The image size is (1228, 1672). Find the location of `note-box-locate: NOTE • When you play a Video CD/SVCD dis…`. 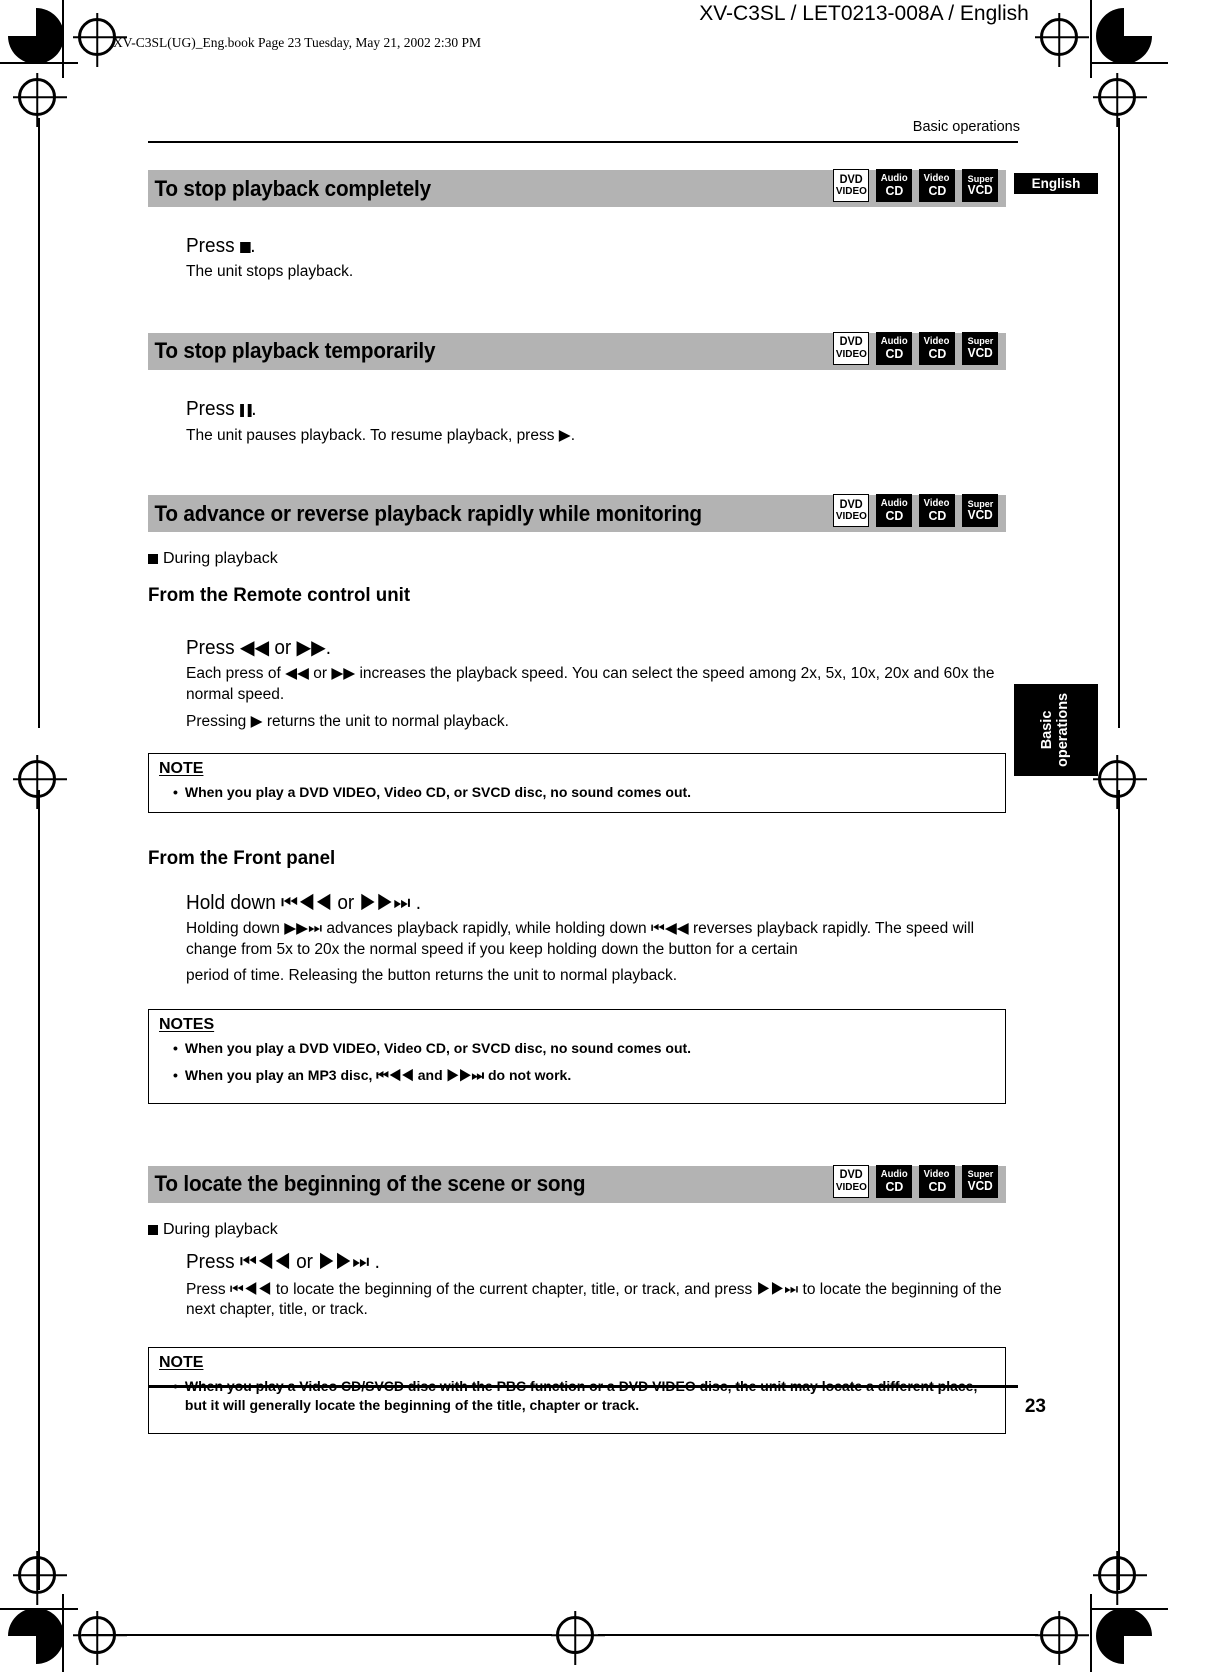

note-box-locate: NOTE • When you play a Video CD/SVCD dis… is located at coordinates (577, 1390).